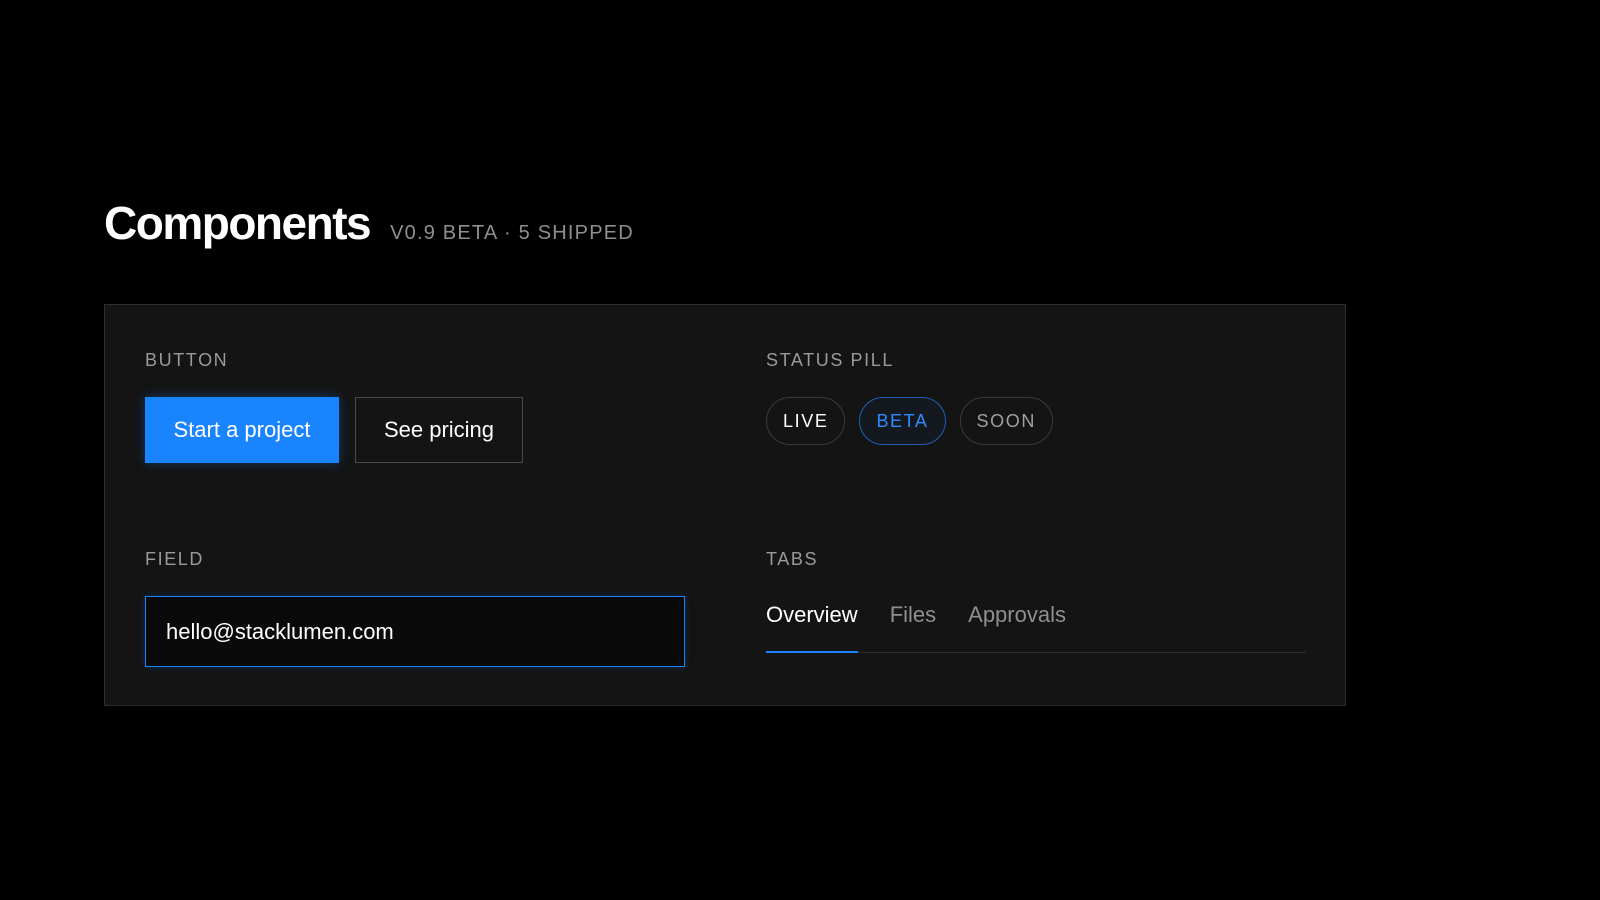 This screenshot has height=900, width=1600. What do you see at coordinates (913, 624) in the screenshot?
I see `tab-files: Files` at bounding box center [913, 624].